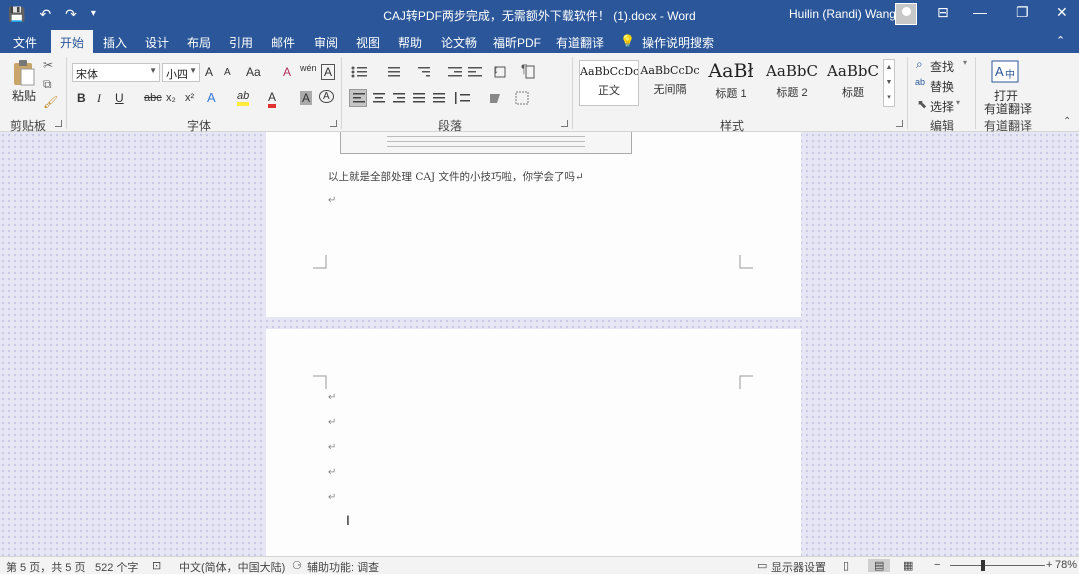  Describe the element at coordinates (853, 83) in the screenshot. I see `style-title: AaBbC 标题` at that location.